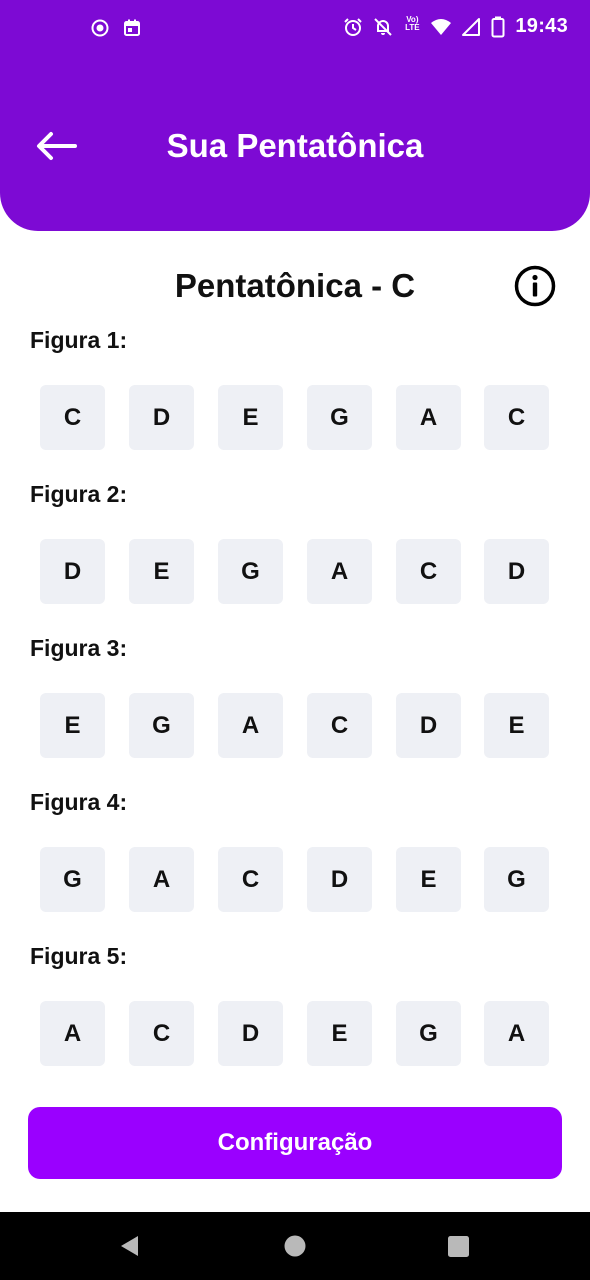  What do you see at coordinates (295, 285) in the screenshot?
I see `scale-title: Pentatônica - C` at bounding box center [295, 285].